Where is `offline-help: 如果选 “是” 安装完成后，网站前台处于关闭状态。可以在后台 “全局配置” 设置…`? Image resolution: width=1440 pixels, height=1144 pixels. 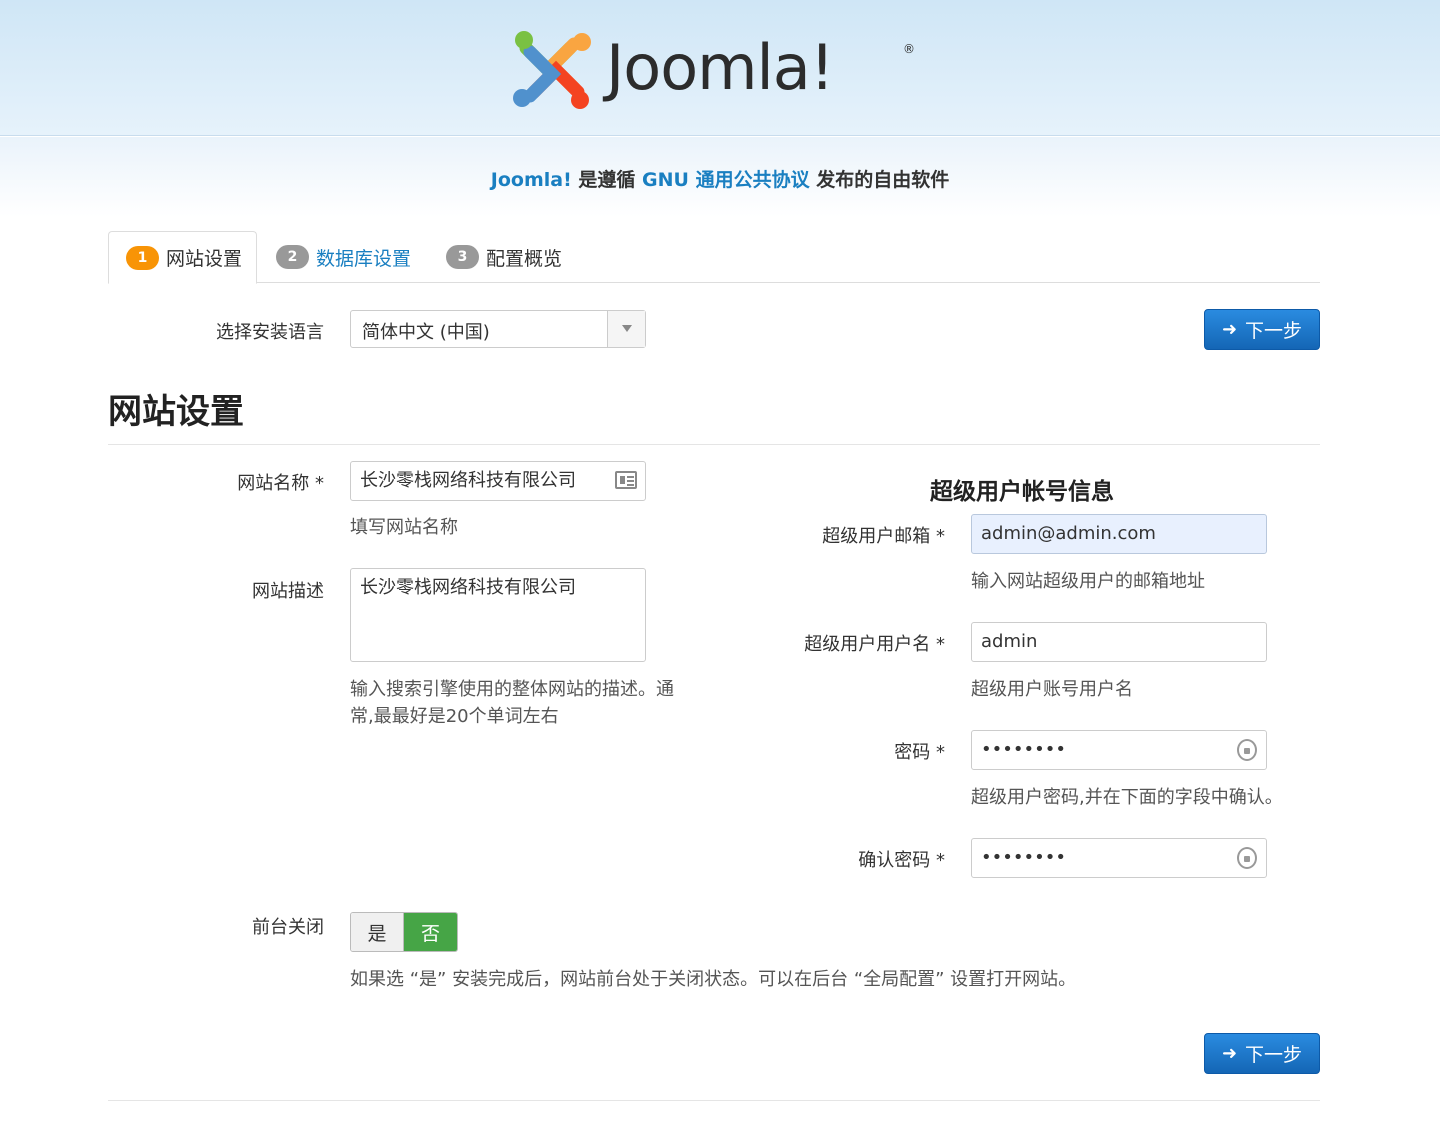
offline-help: 如果选 “是” 安装完成后，网站前台处于关闭状态。可以在后台 “全局配置” 设置… is located at coordinates (713, 979).